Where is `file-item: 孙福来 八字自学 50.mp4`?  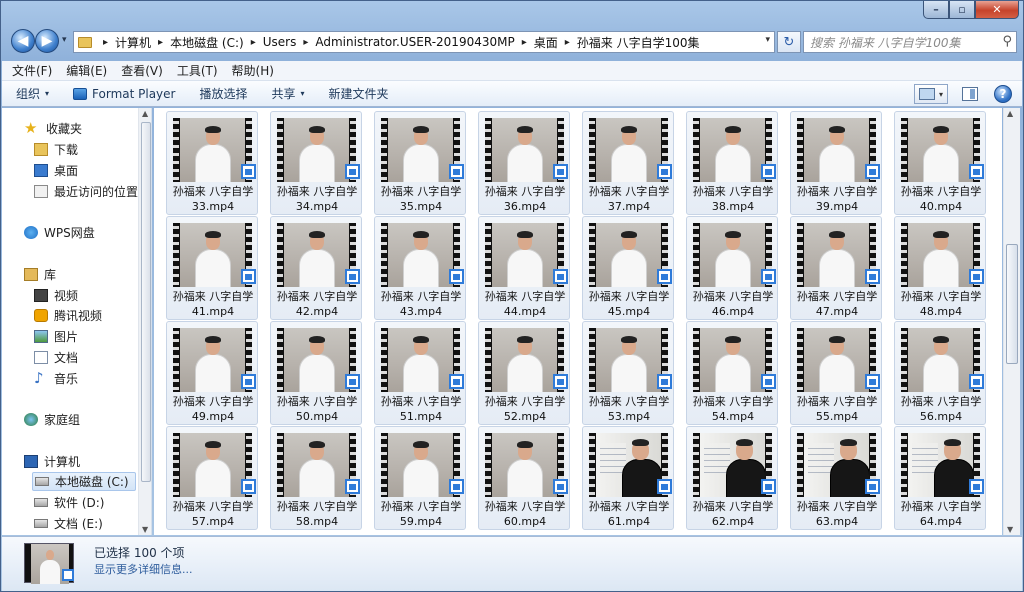 file-item: 孙福来 八字自学 50.mp4 is located at coordinates (316, 373).